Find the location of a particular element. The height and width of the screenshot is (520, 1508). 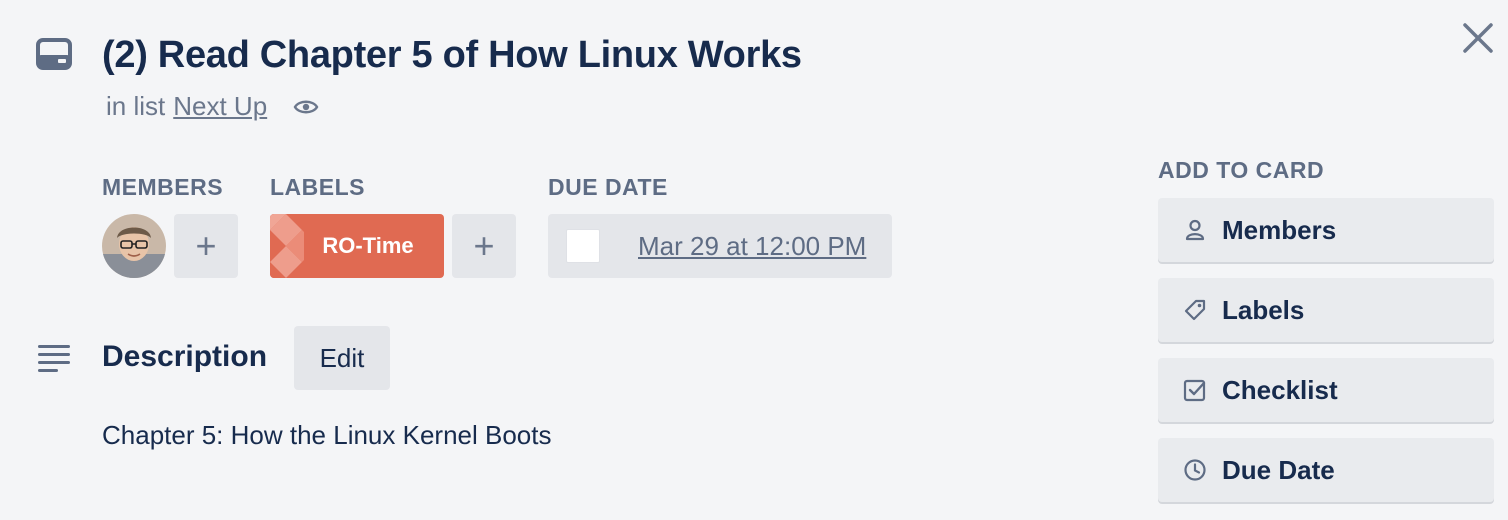

label-ro-time: RO-Time is located at coordinates (357, 246).